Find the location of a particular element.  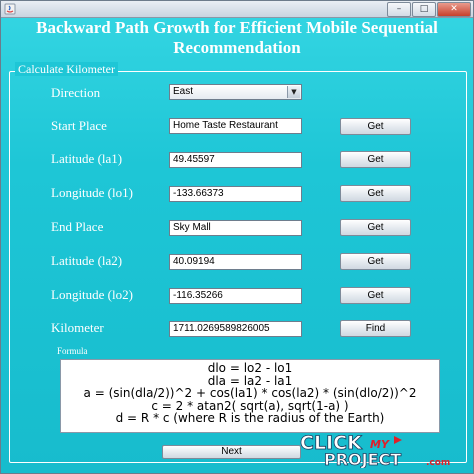

end-place-get-button: Get is located at coordinates (375, 227).